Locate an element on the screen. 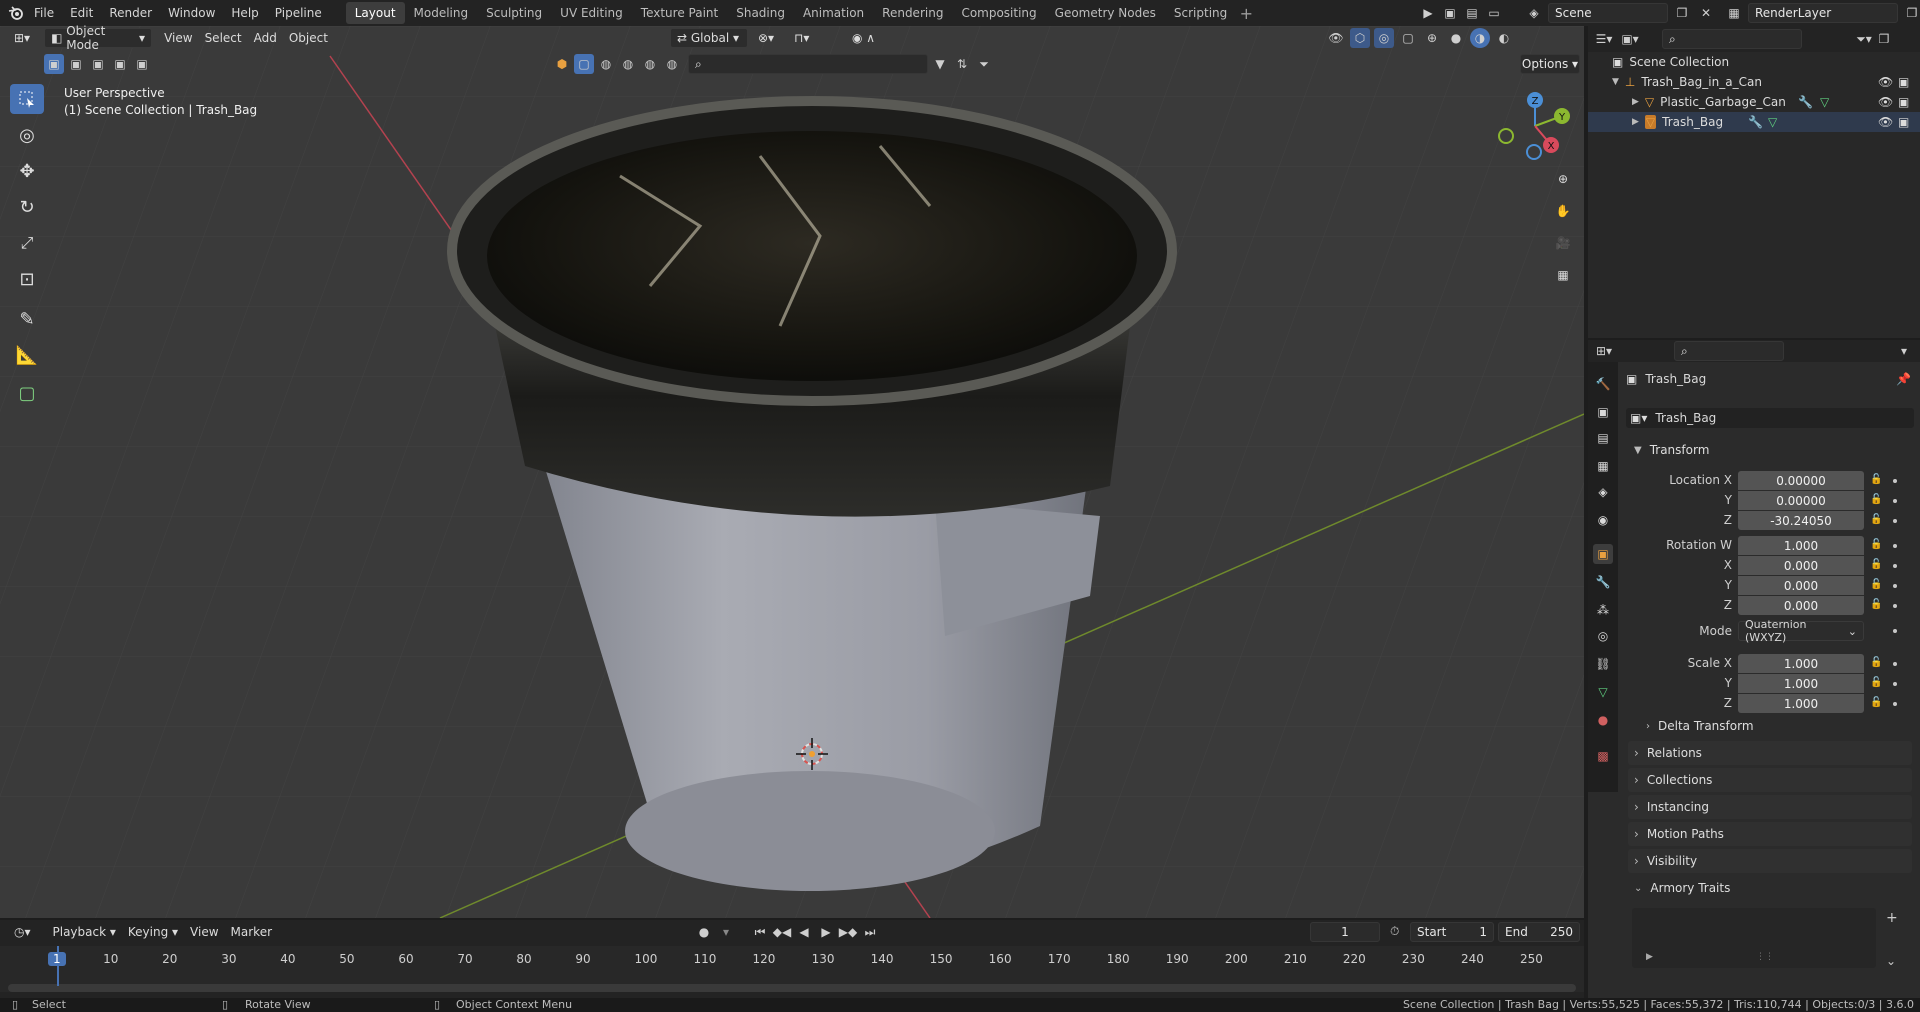 Image resolution: width=1920 pixels, height=1012 pixels. editor-type-icon: ⊞▾ is located at coordinates (22, 38).